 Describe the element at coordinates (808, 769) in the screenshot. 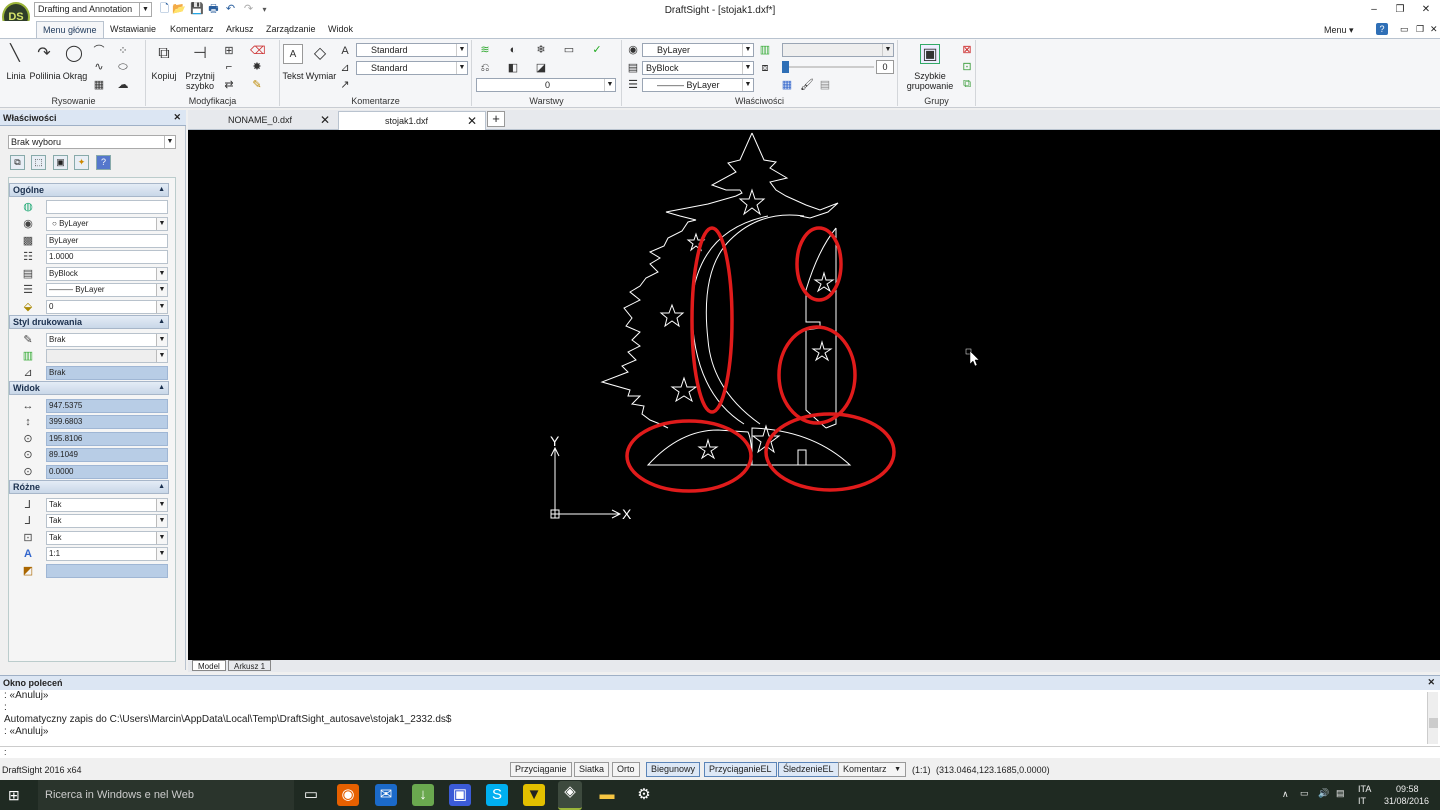

I see `etrack-toggle: ŚledzenieEL` at that location.